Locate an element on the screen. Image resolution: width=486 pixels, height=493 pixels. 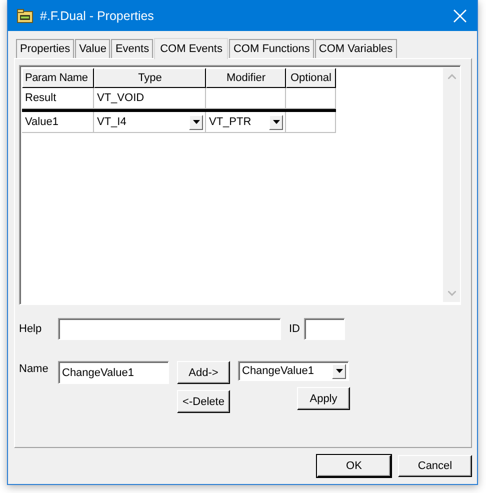
close-icon is located at coordinates (460, 15).